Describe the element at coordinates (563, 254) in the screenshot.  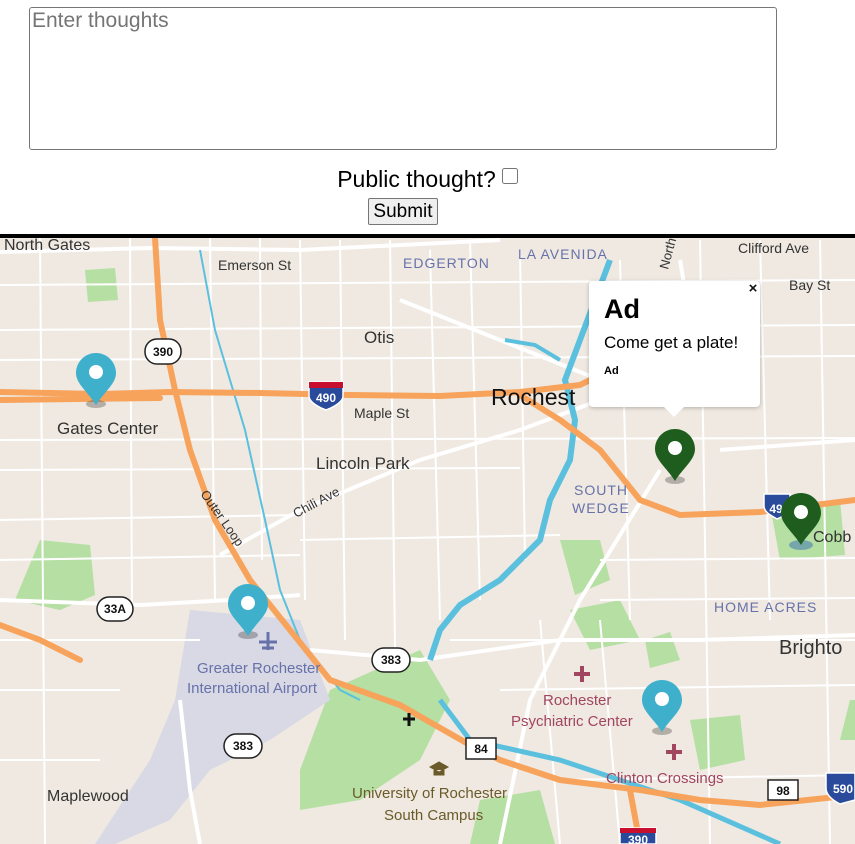
I see `label-la-avenida: LA AVENIDA` at that location.